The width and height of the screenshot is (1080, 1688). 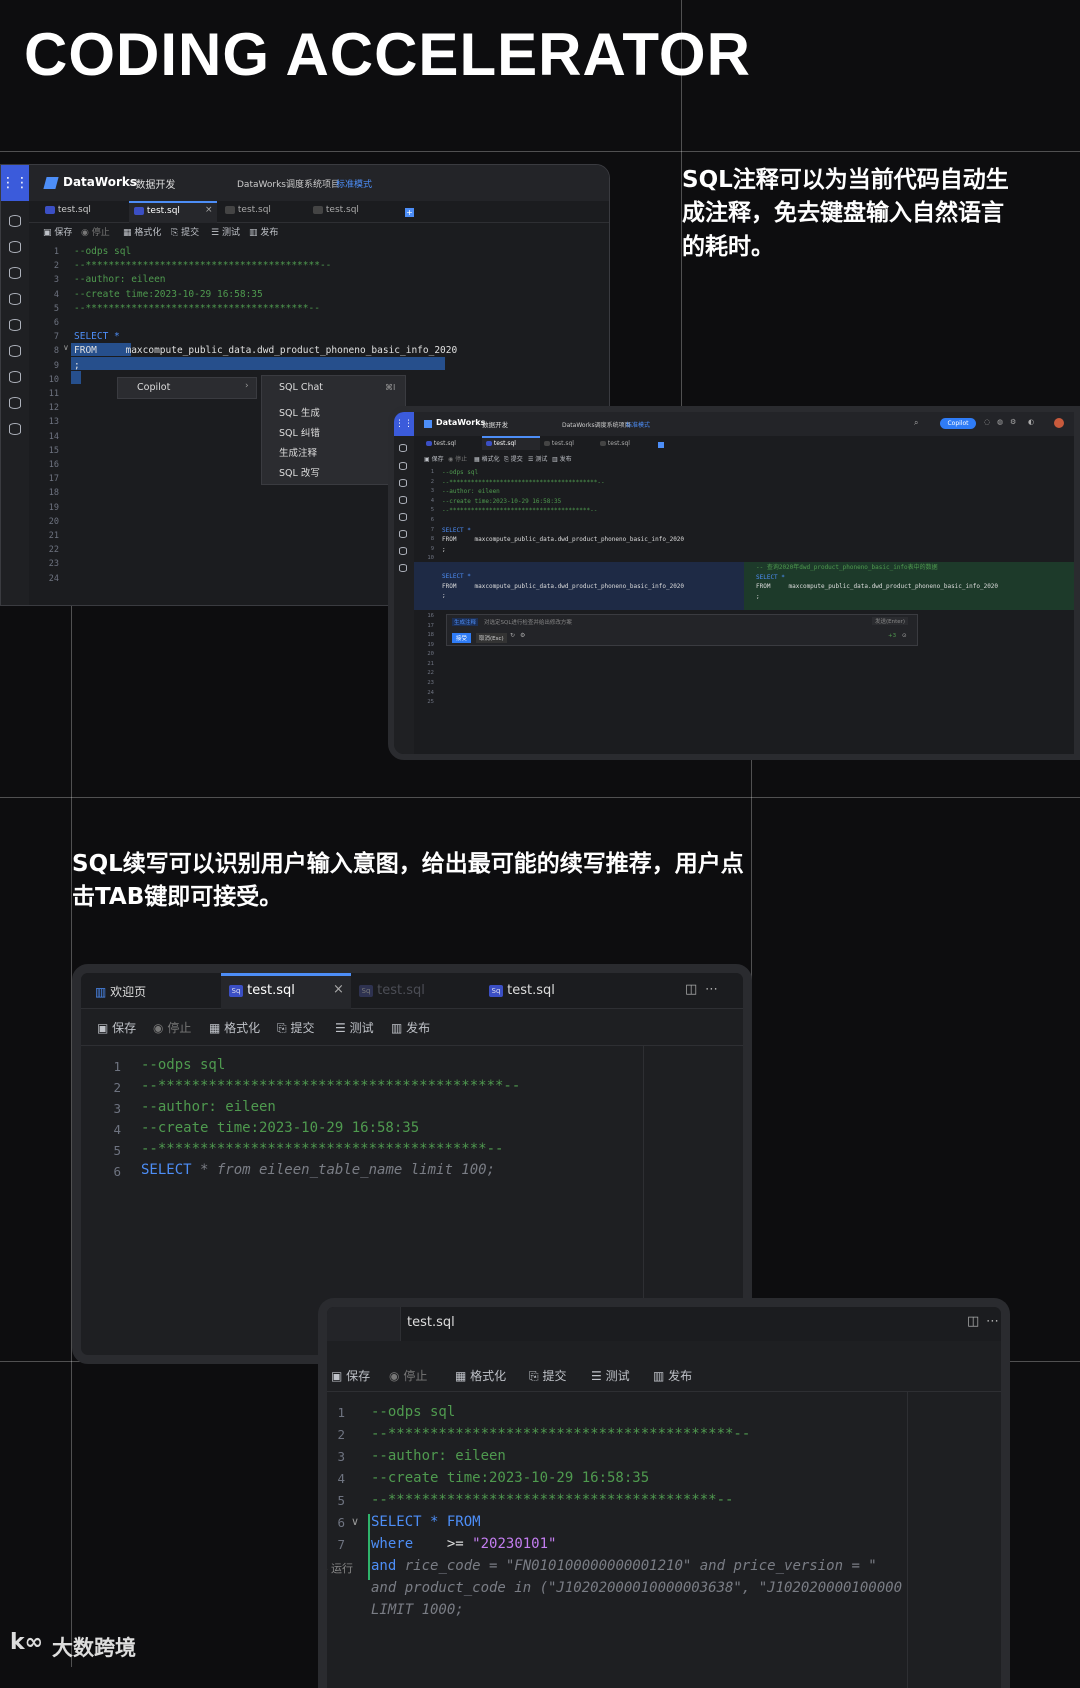 What do you see at coordinates (890, 621) in the screenshot?
I see `send-button: 发送(Enter)` at bounding box center [890, 621].